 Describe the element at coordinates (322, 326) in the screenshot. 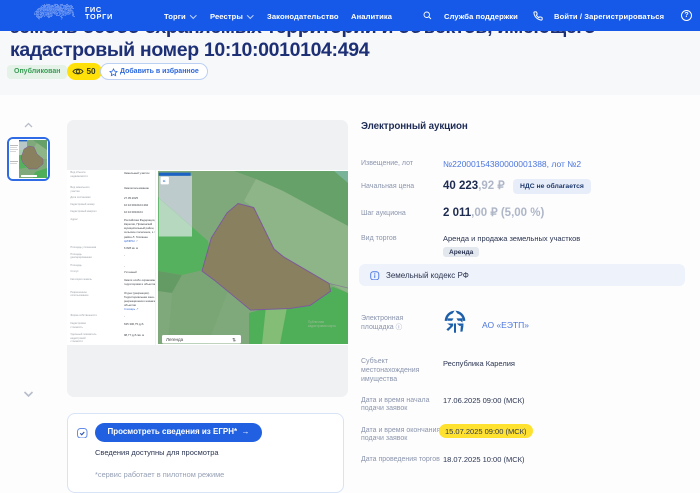

I see `svg-text: кадастровая карта` at that location.